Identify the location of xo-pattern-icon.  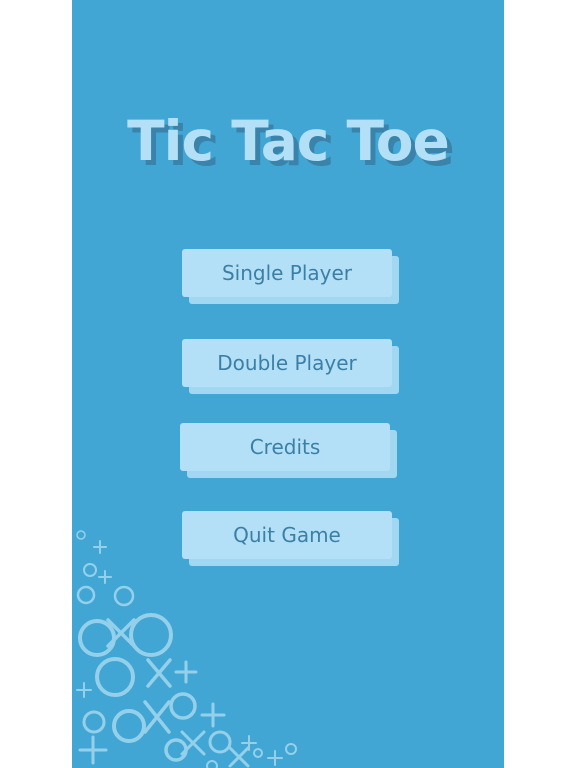
(186, 649).